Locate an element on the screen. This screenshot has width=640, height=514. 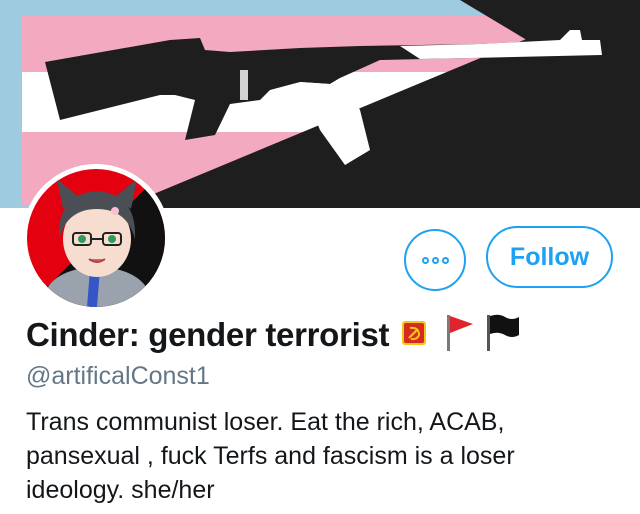
more-options-icon is located at coordinates (435, 260).